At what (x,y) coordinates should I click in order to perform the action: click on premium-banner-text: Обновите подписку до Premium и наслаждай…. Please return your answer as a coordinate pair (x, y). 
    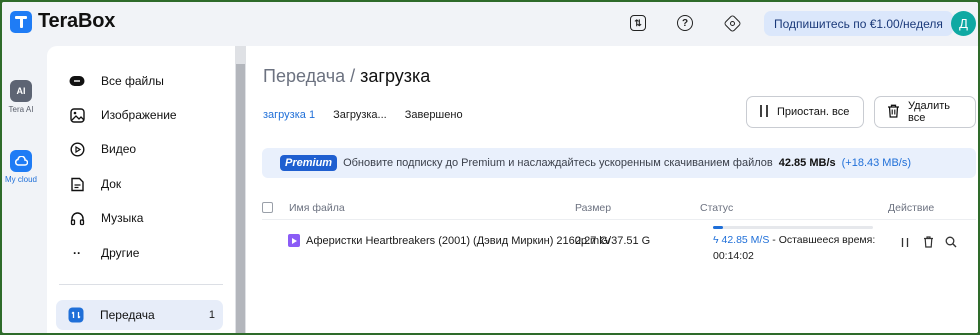
    Looking at the image, I should click on (558, 163).